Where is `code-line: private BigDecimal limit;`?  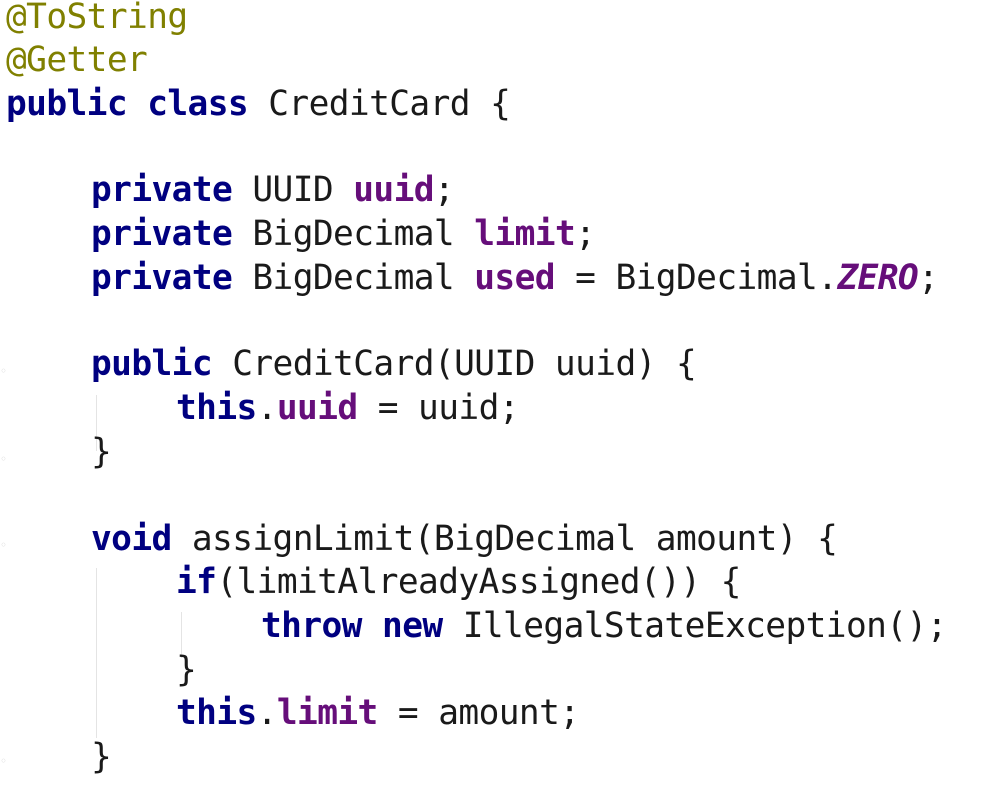 code-line: private BigDecimal limit; is located at coordinates (343, 234).